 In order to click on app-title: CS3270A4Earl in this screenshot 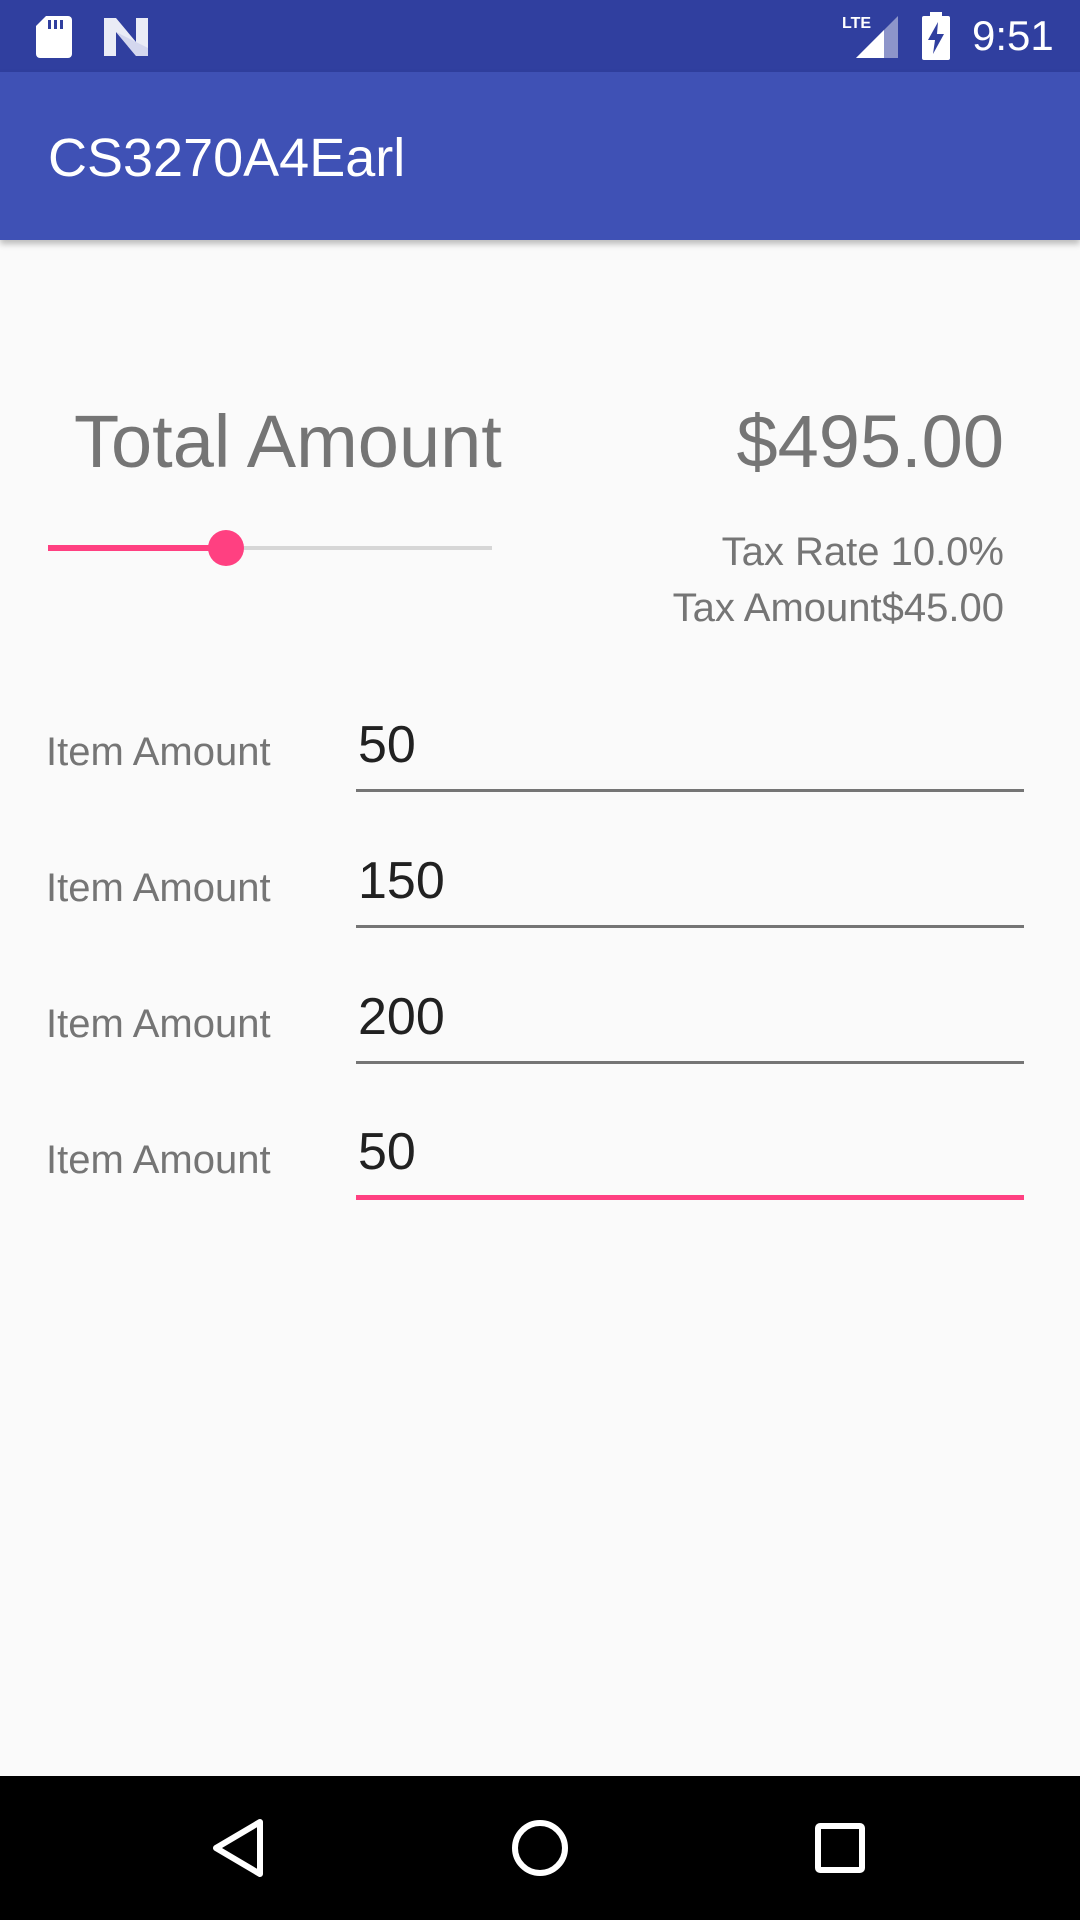, I will do `click(227, 158)`.